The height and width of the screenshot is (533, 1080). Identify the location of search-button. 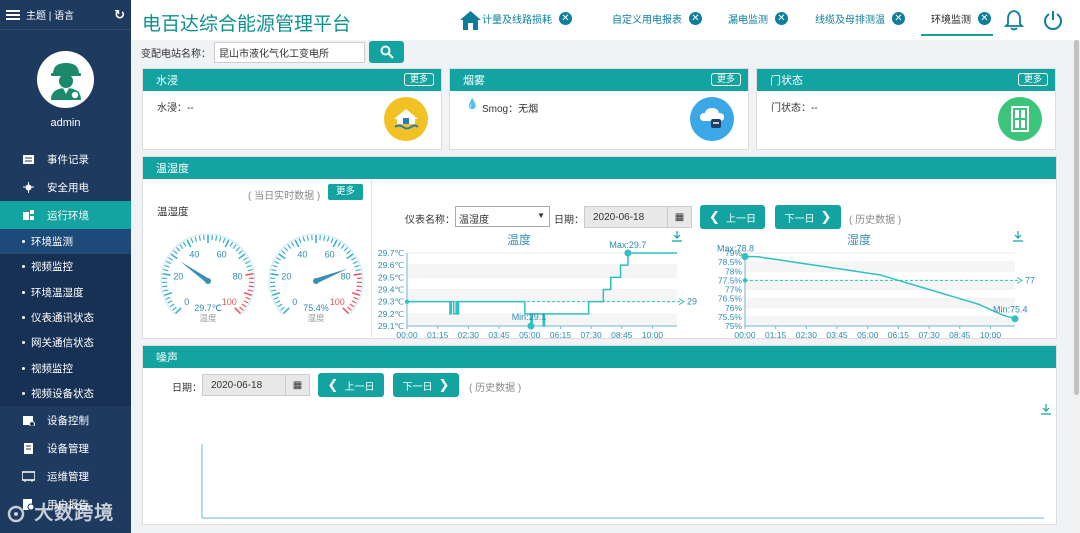
(386, 52).